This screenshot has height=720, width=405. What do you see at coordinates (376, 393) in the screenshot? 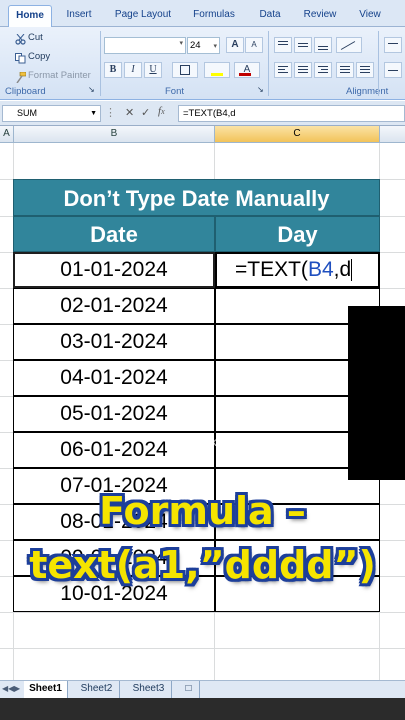
I see `black-overlay-box` at bounding box center [376, 393].